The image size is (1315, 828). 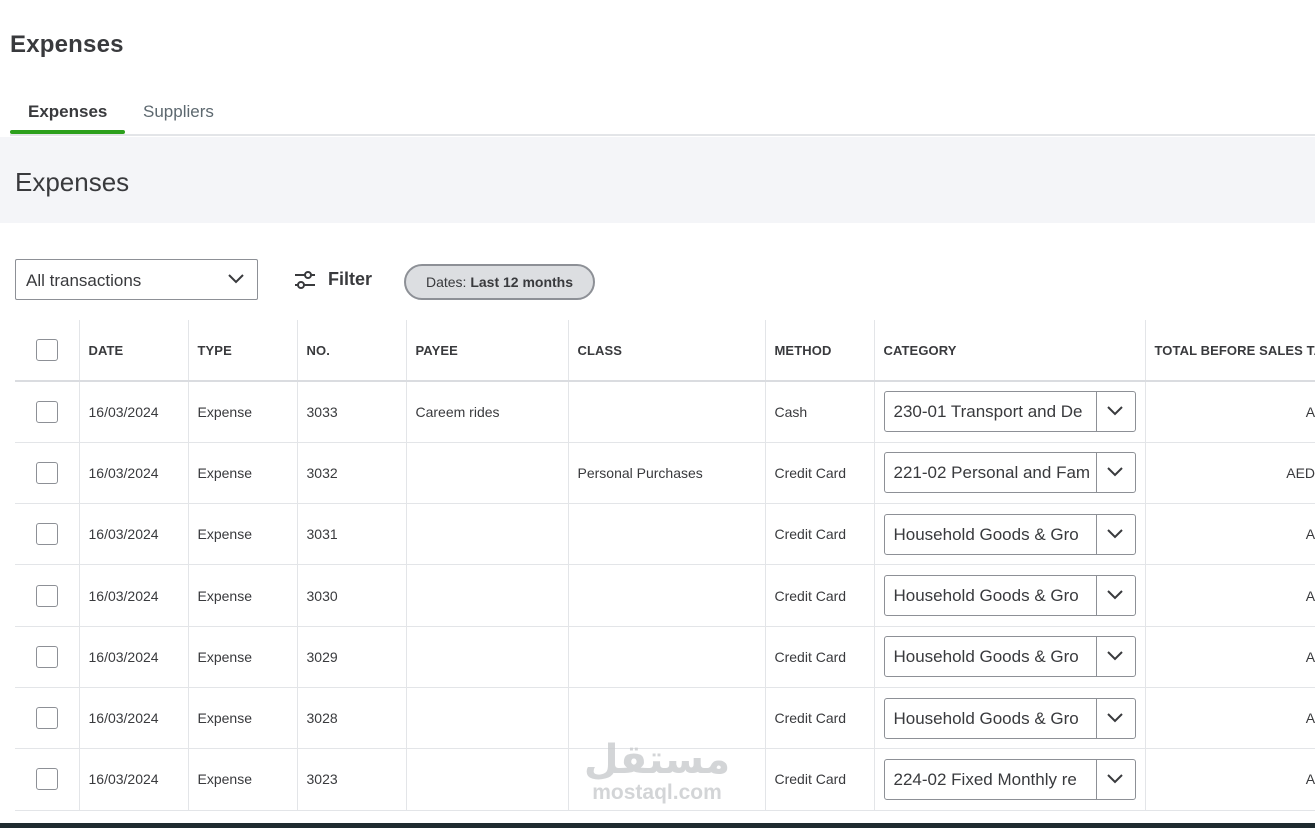 I want to click on select-all-checkbox, so click(x=46, y=350).